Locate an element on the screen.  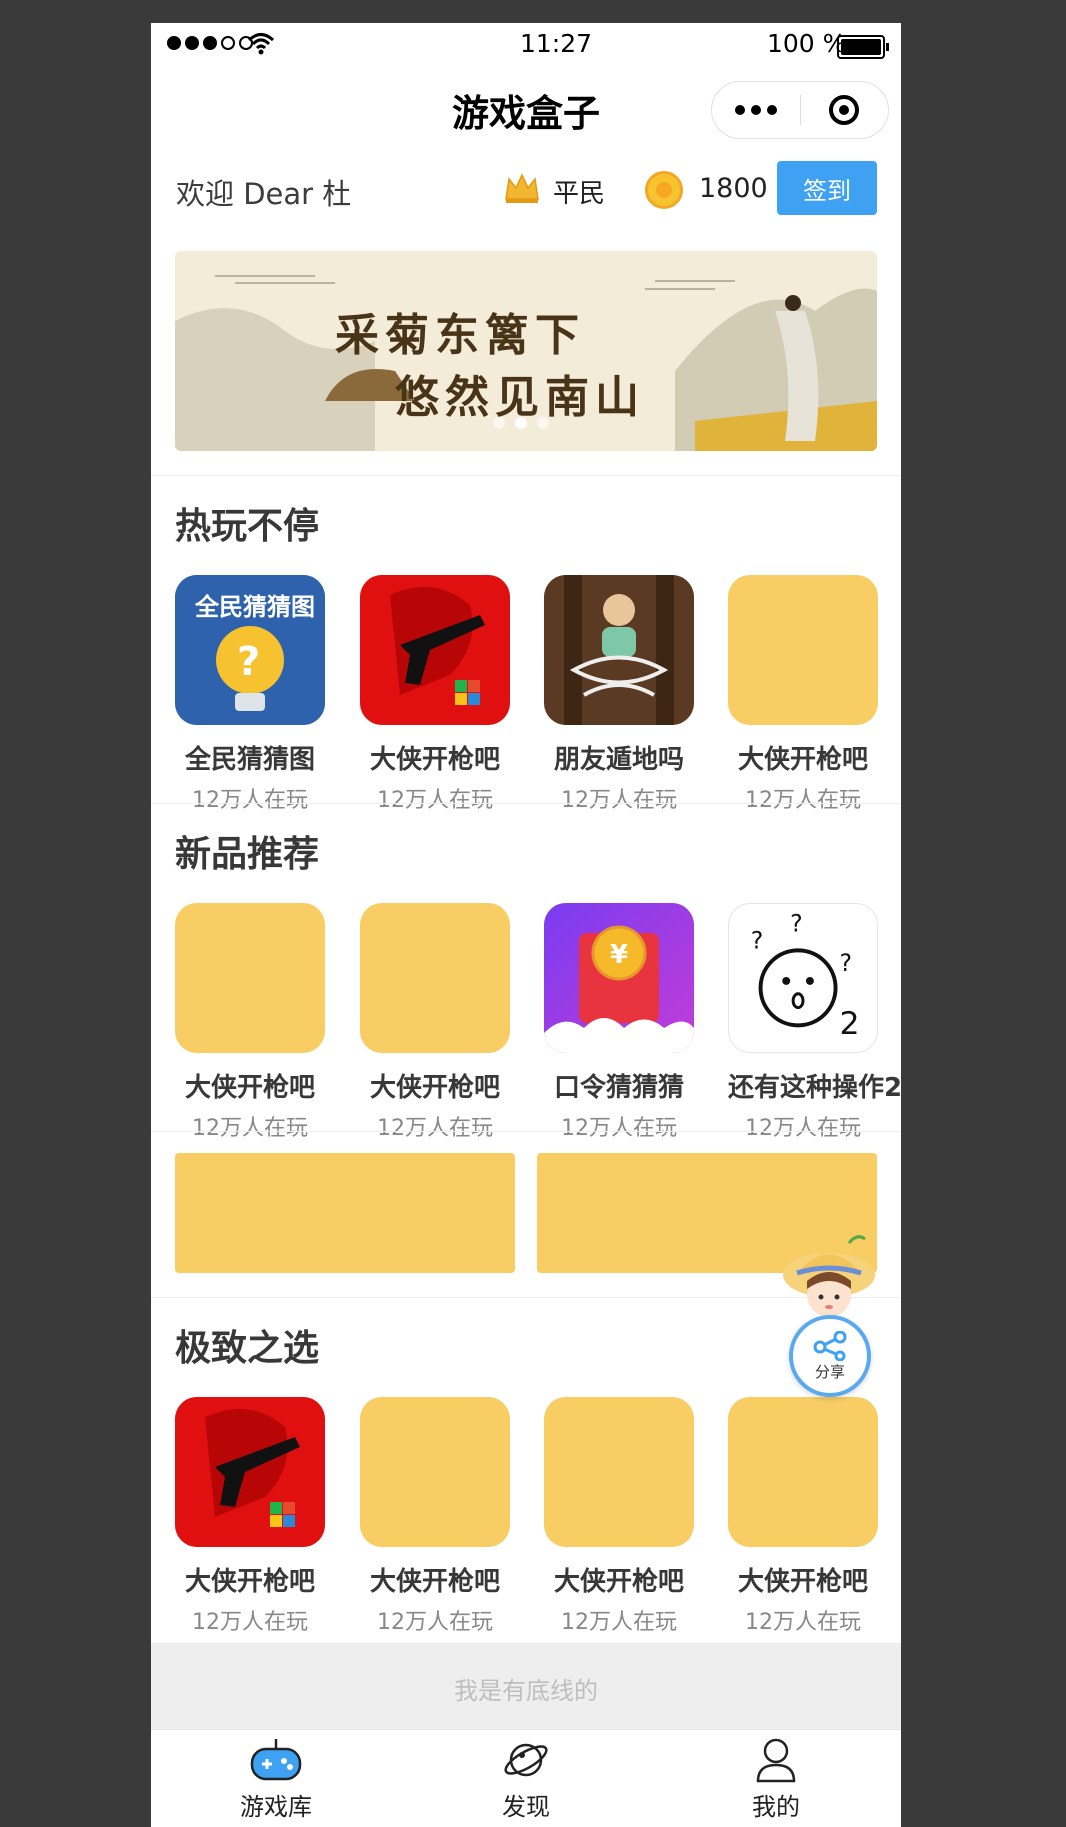
game-icon-guess-picture: 全民猜猜图 ? is located at coordinates (250, 650).